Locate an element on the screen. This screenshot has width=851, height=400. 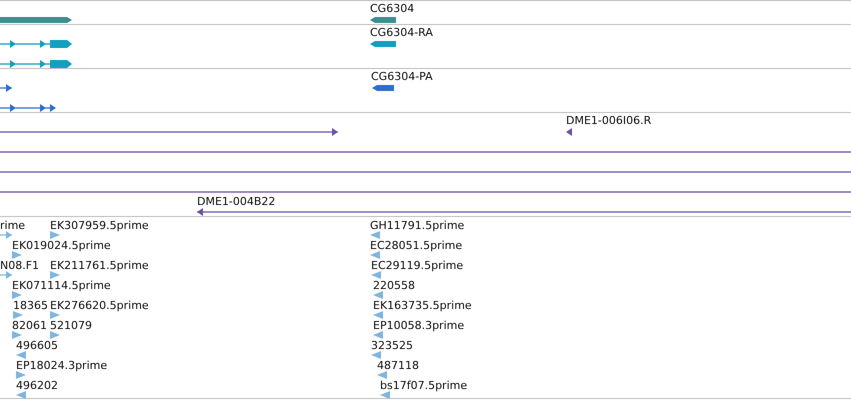
feature-label: 82061 is located at coordinates (29, 325).